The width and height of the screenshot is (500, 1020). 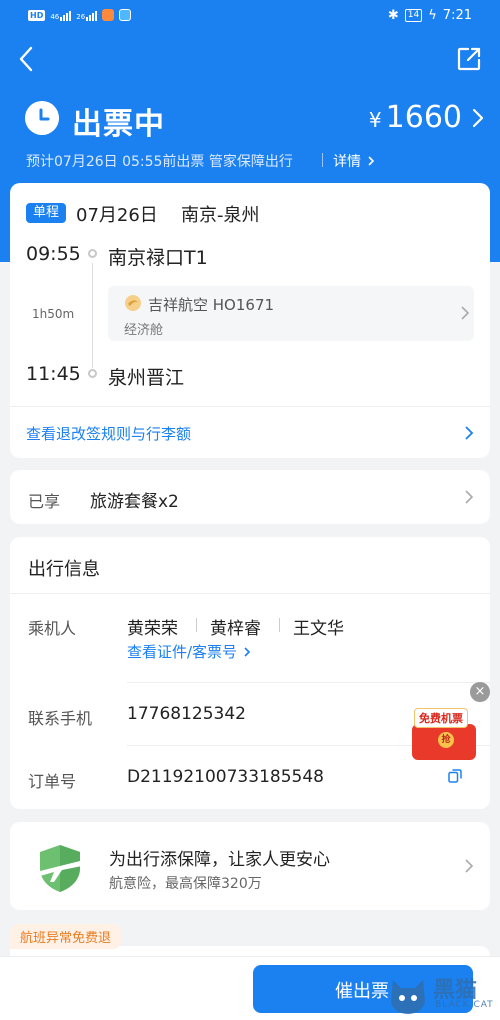 I want to click on passengers-label: 乘机人, so click(x=52, y=628).